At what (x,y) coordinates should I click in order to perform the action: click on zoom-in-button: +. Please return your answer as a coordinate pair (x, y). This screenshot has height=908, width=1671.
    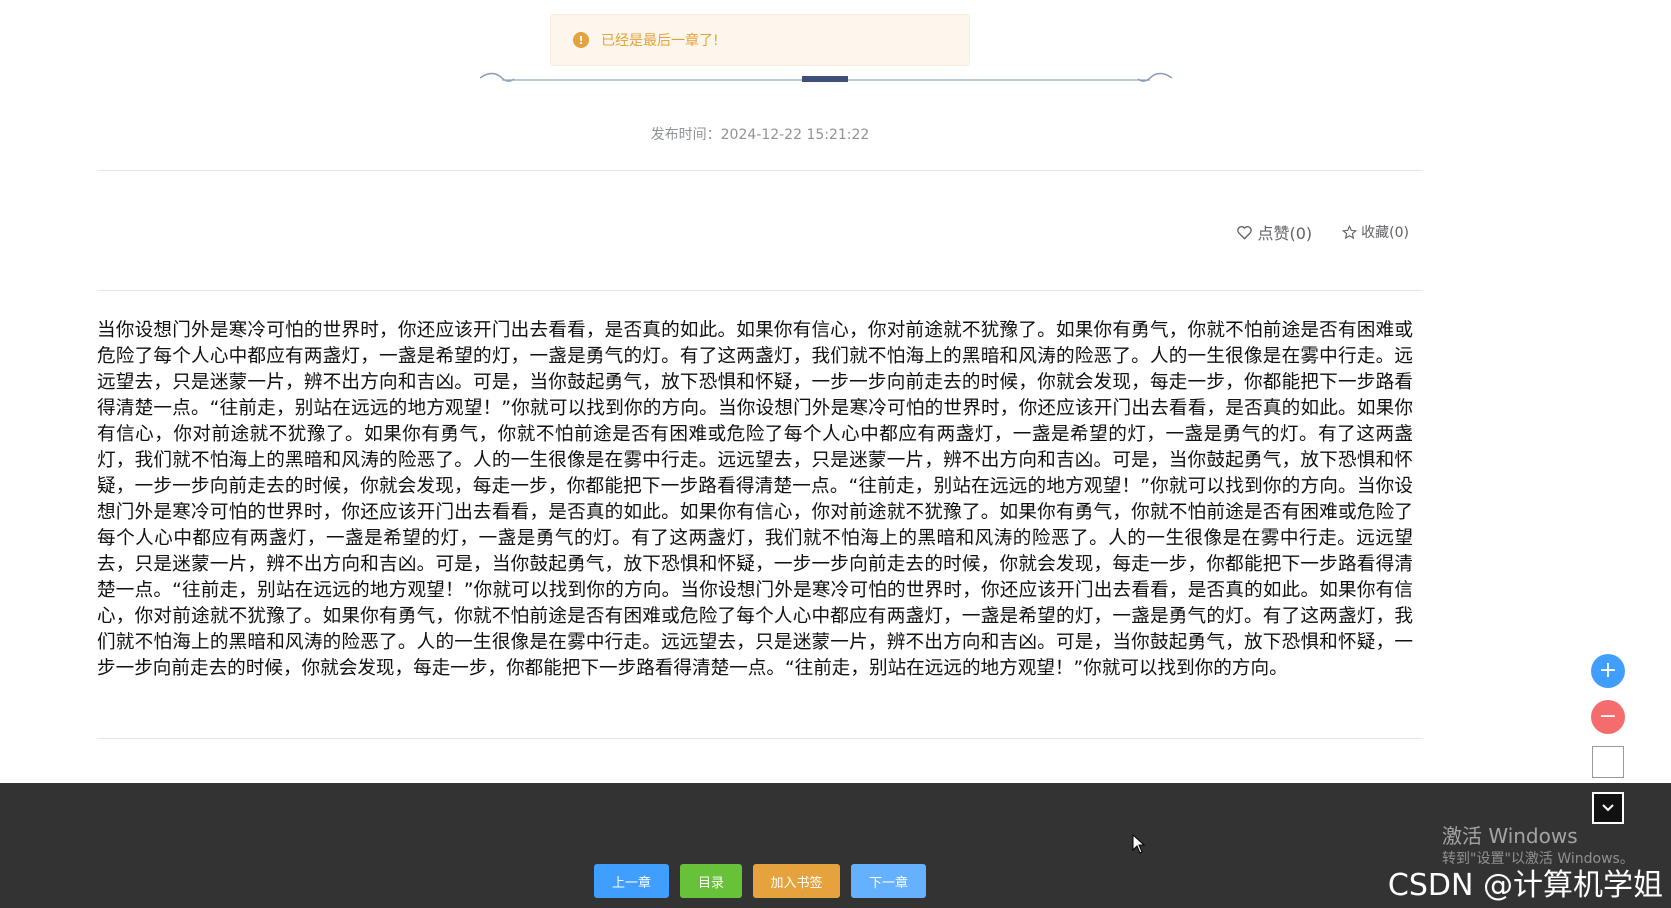
    Looking at the image, I should click on (1608, 671).